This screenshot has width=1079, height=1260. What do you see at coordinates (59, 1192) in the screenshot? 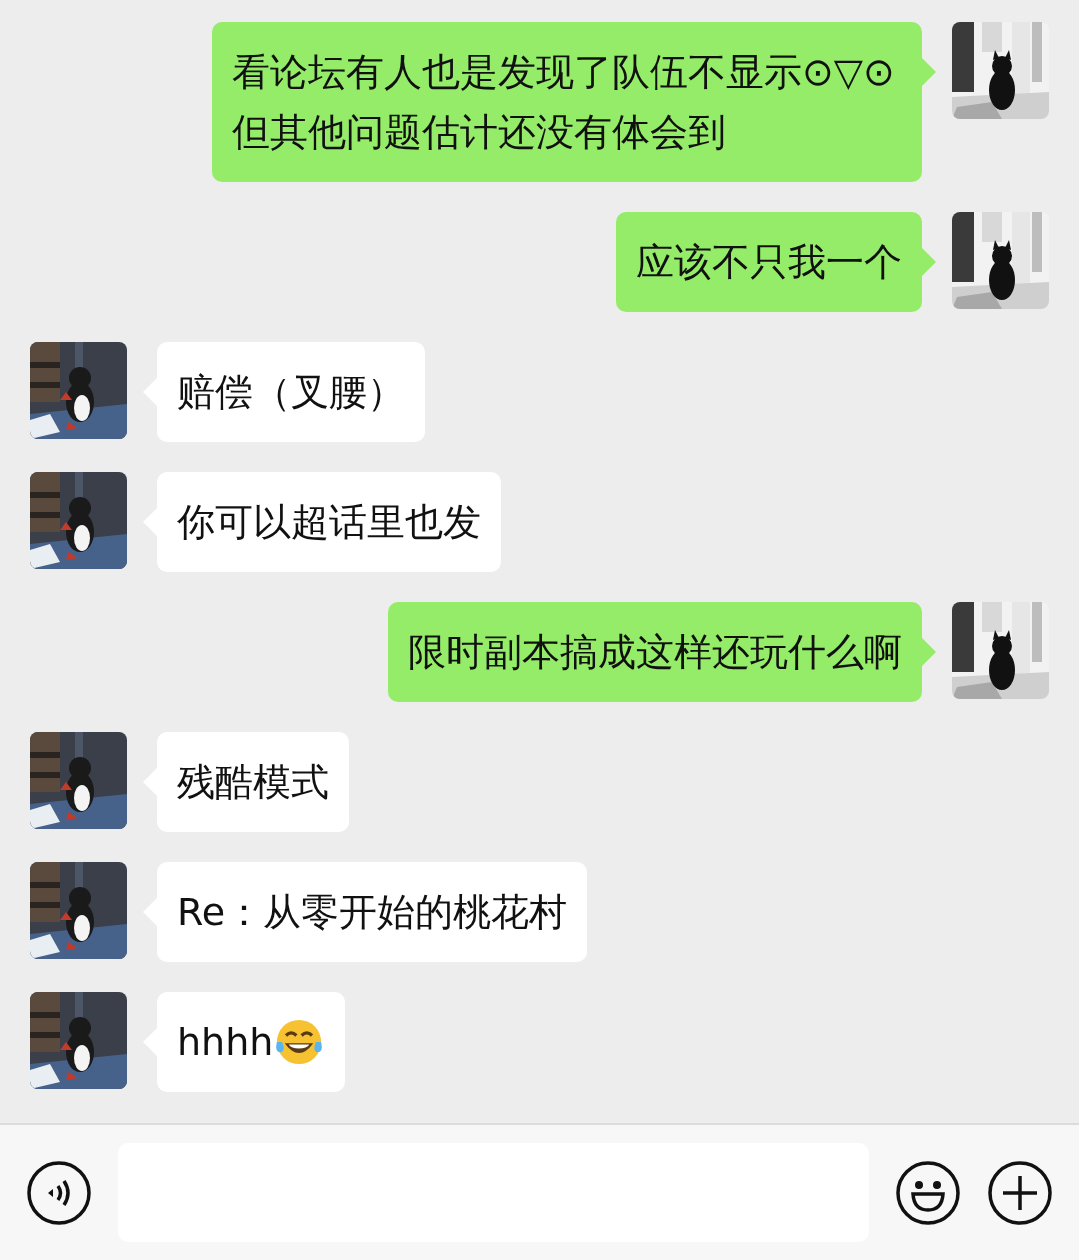
I see `voice-icon` at bounding box center [59, 1192].